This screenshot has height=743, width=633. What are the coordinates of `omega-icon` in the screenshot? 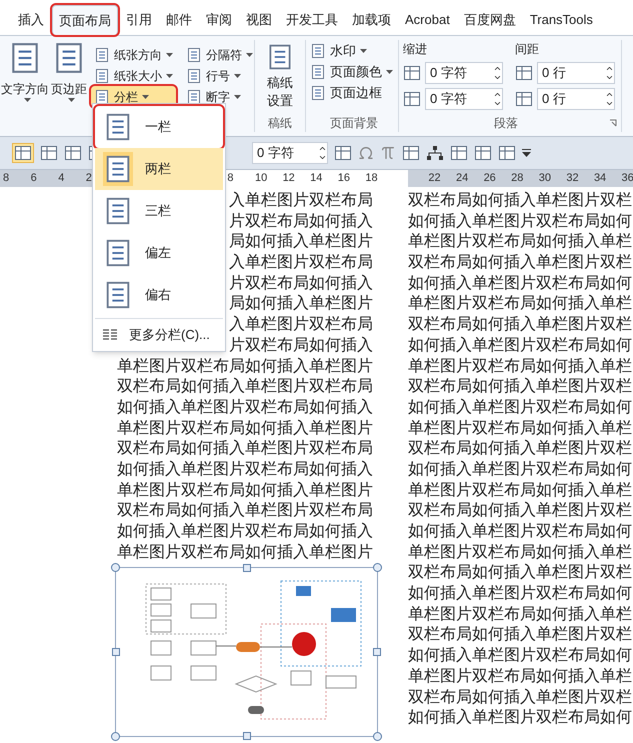 It's located at (366, 153).